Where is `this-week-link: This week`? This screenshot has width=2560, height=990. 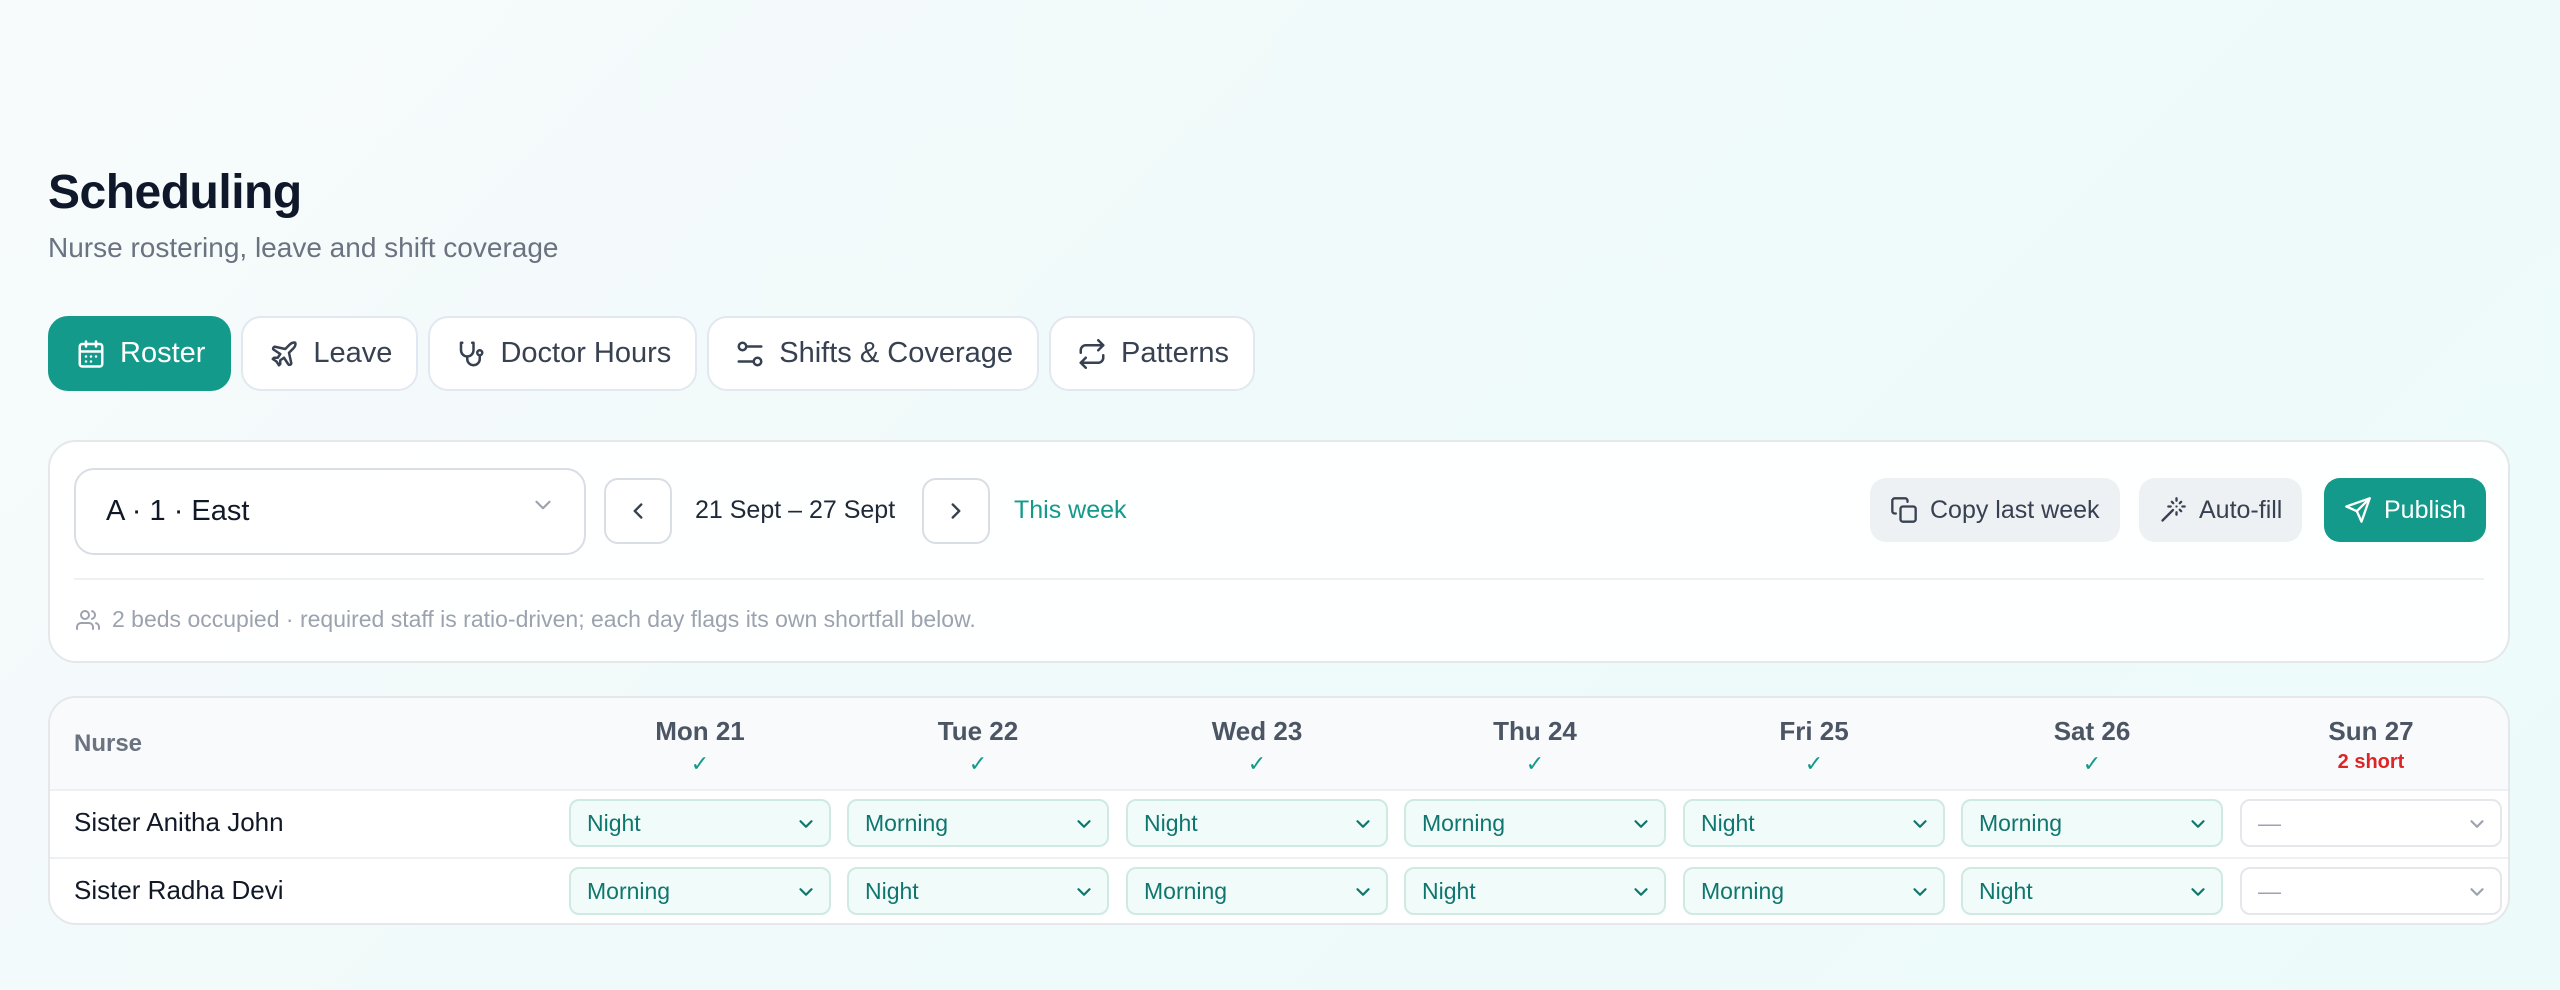
this-week-link: This week is located at coordinates (1070, 510).